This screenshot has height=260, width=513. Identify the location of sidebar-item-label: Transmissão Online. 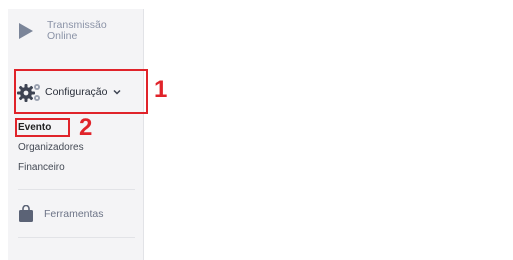
(77, 30).